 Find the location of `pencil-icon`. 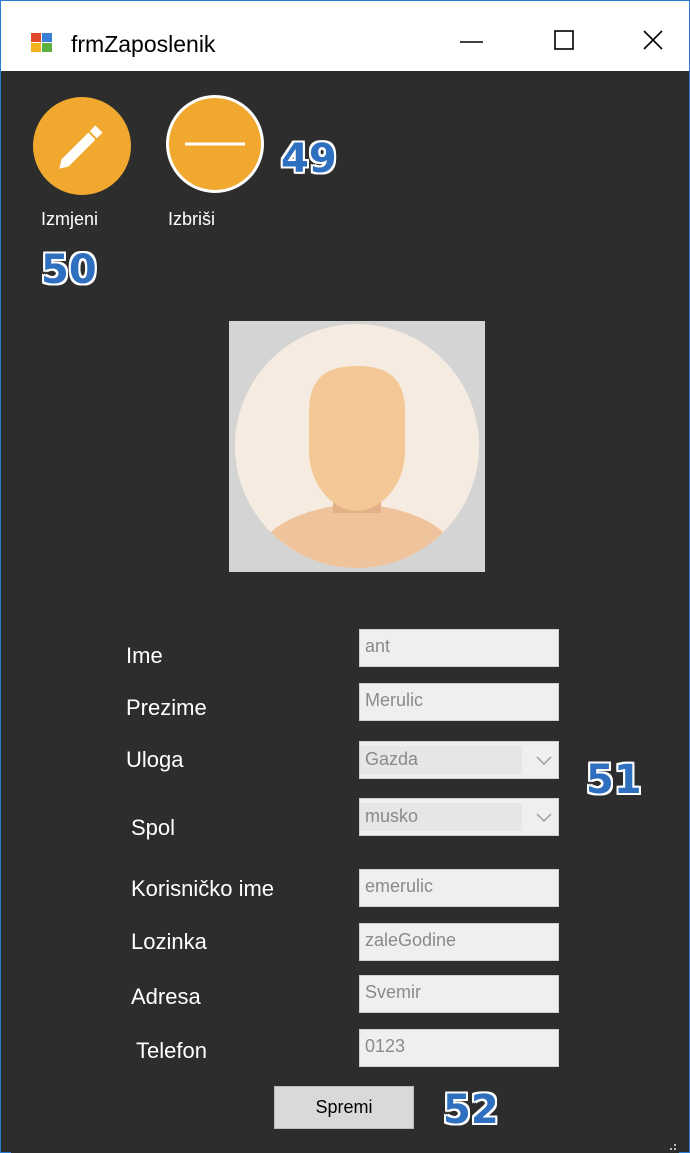

pencil-icon is located at coordinates (81, 147).